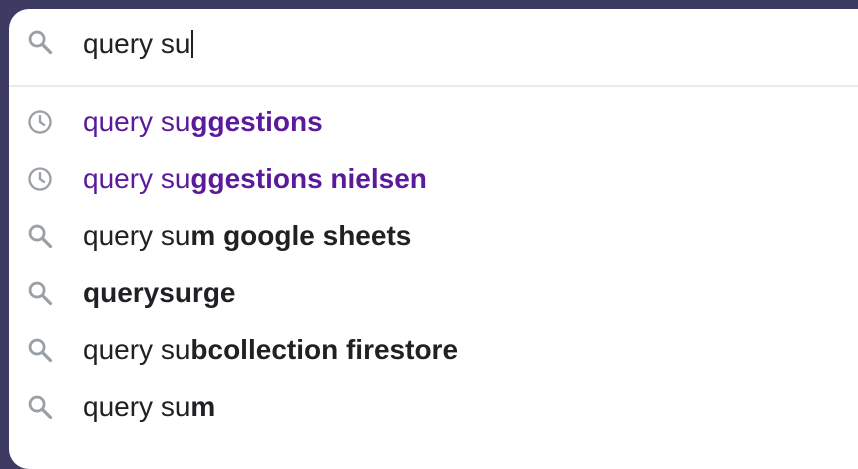  Describe the element at coordinates (433, 122) in the screenshot. I see `suggestion-item: query suggestions` at that location.